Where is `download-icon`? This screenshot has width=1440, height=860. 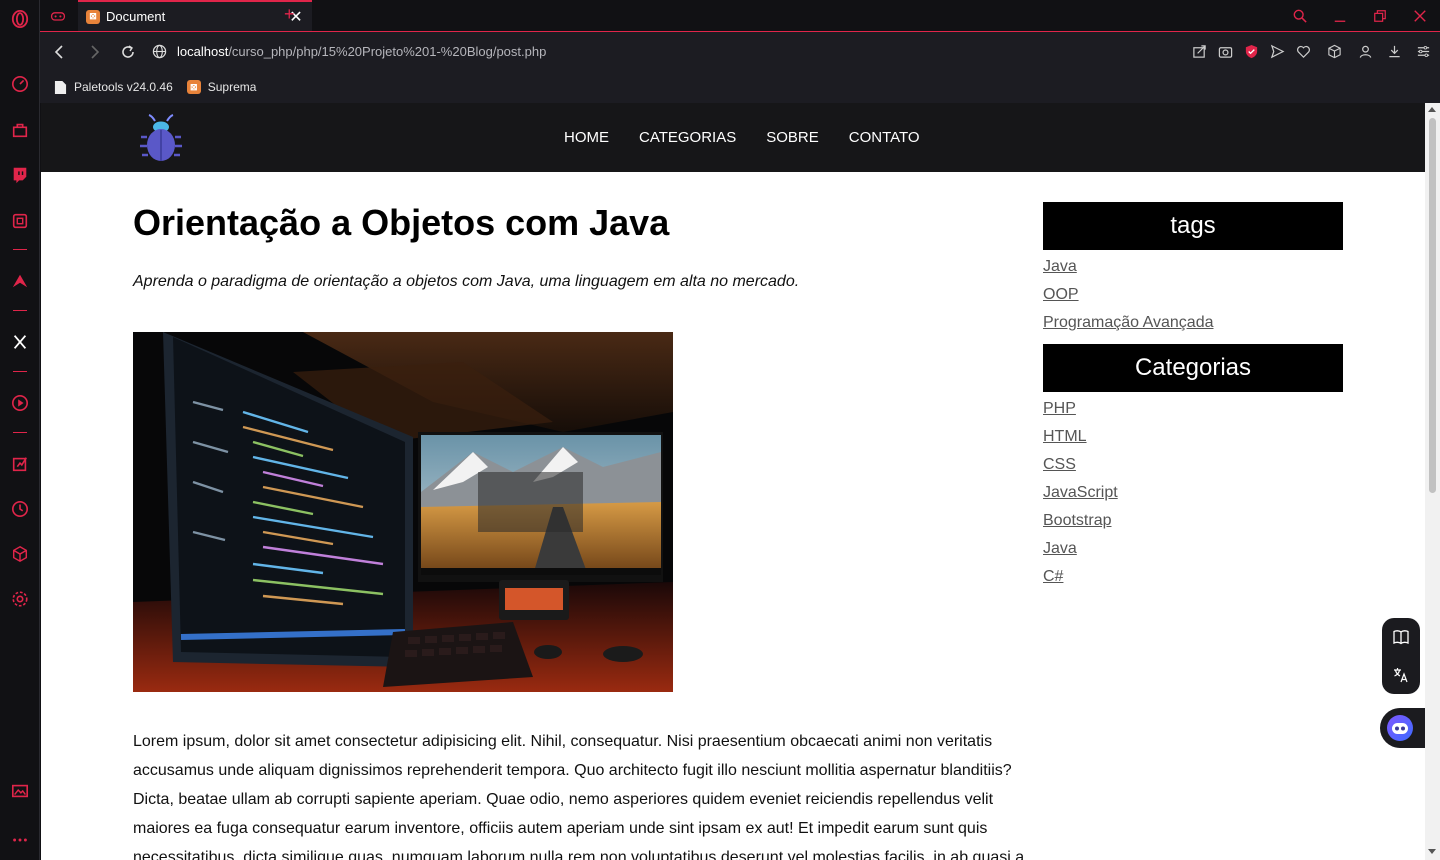 download-icon is located at coordinates (1394, 52).